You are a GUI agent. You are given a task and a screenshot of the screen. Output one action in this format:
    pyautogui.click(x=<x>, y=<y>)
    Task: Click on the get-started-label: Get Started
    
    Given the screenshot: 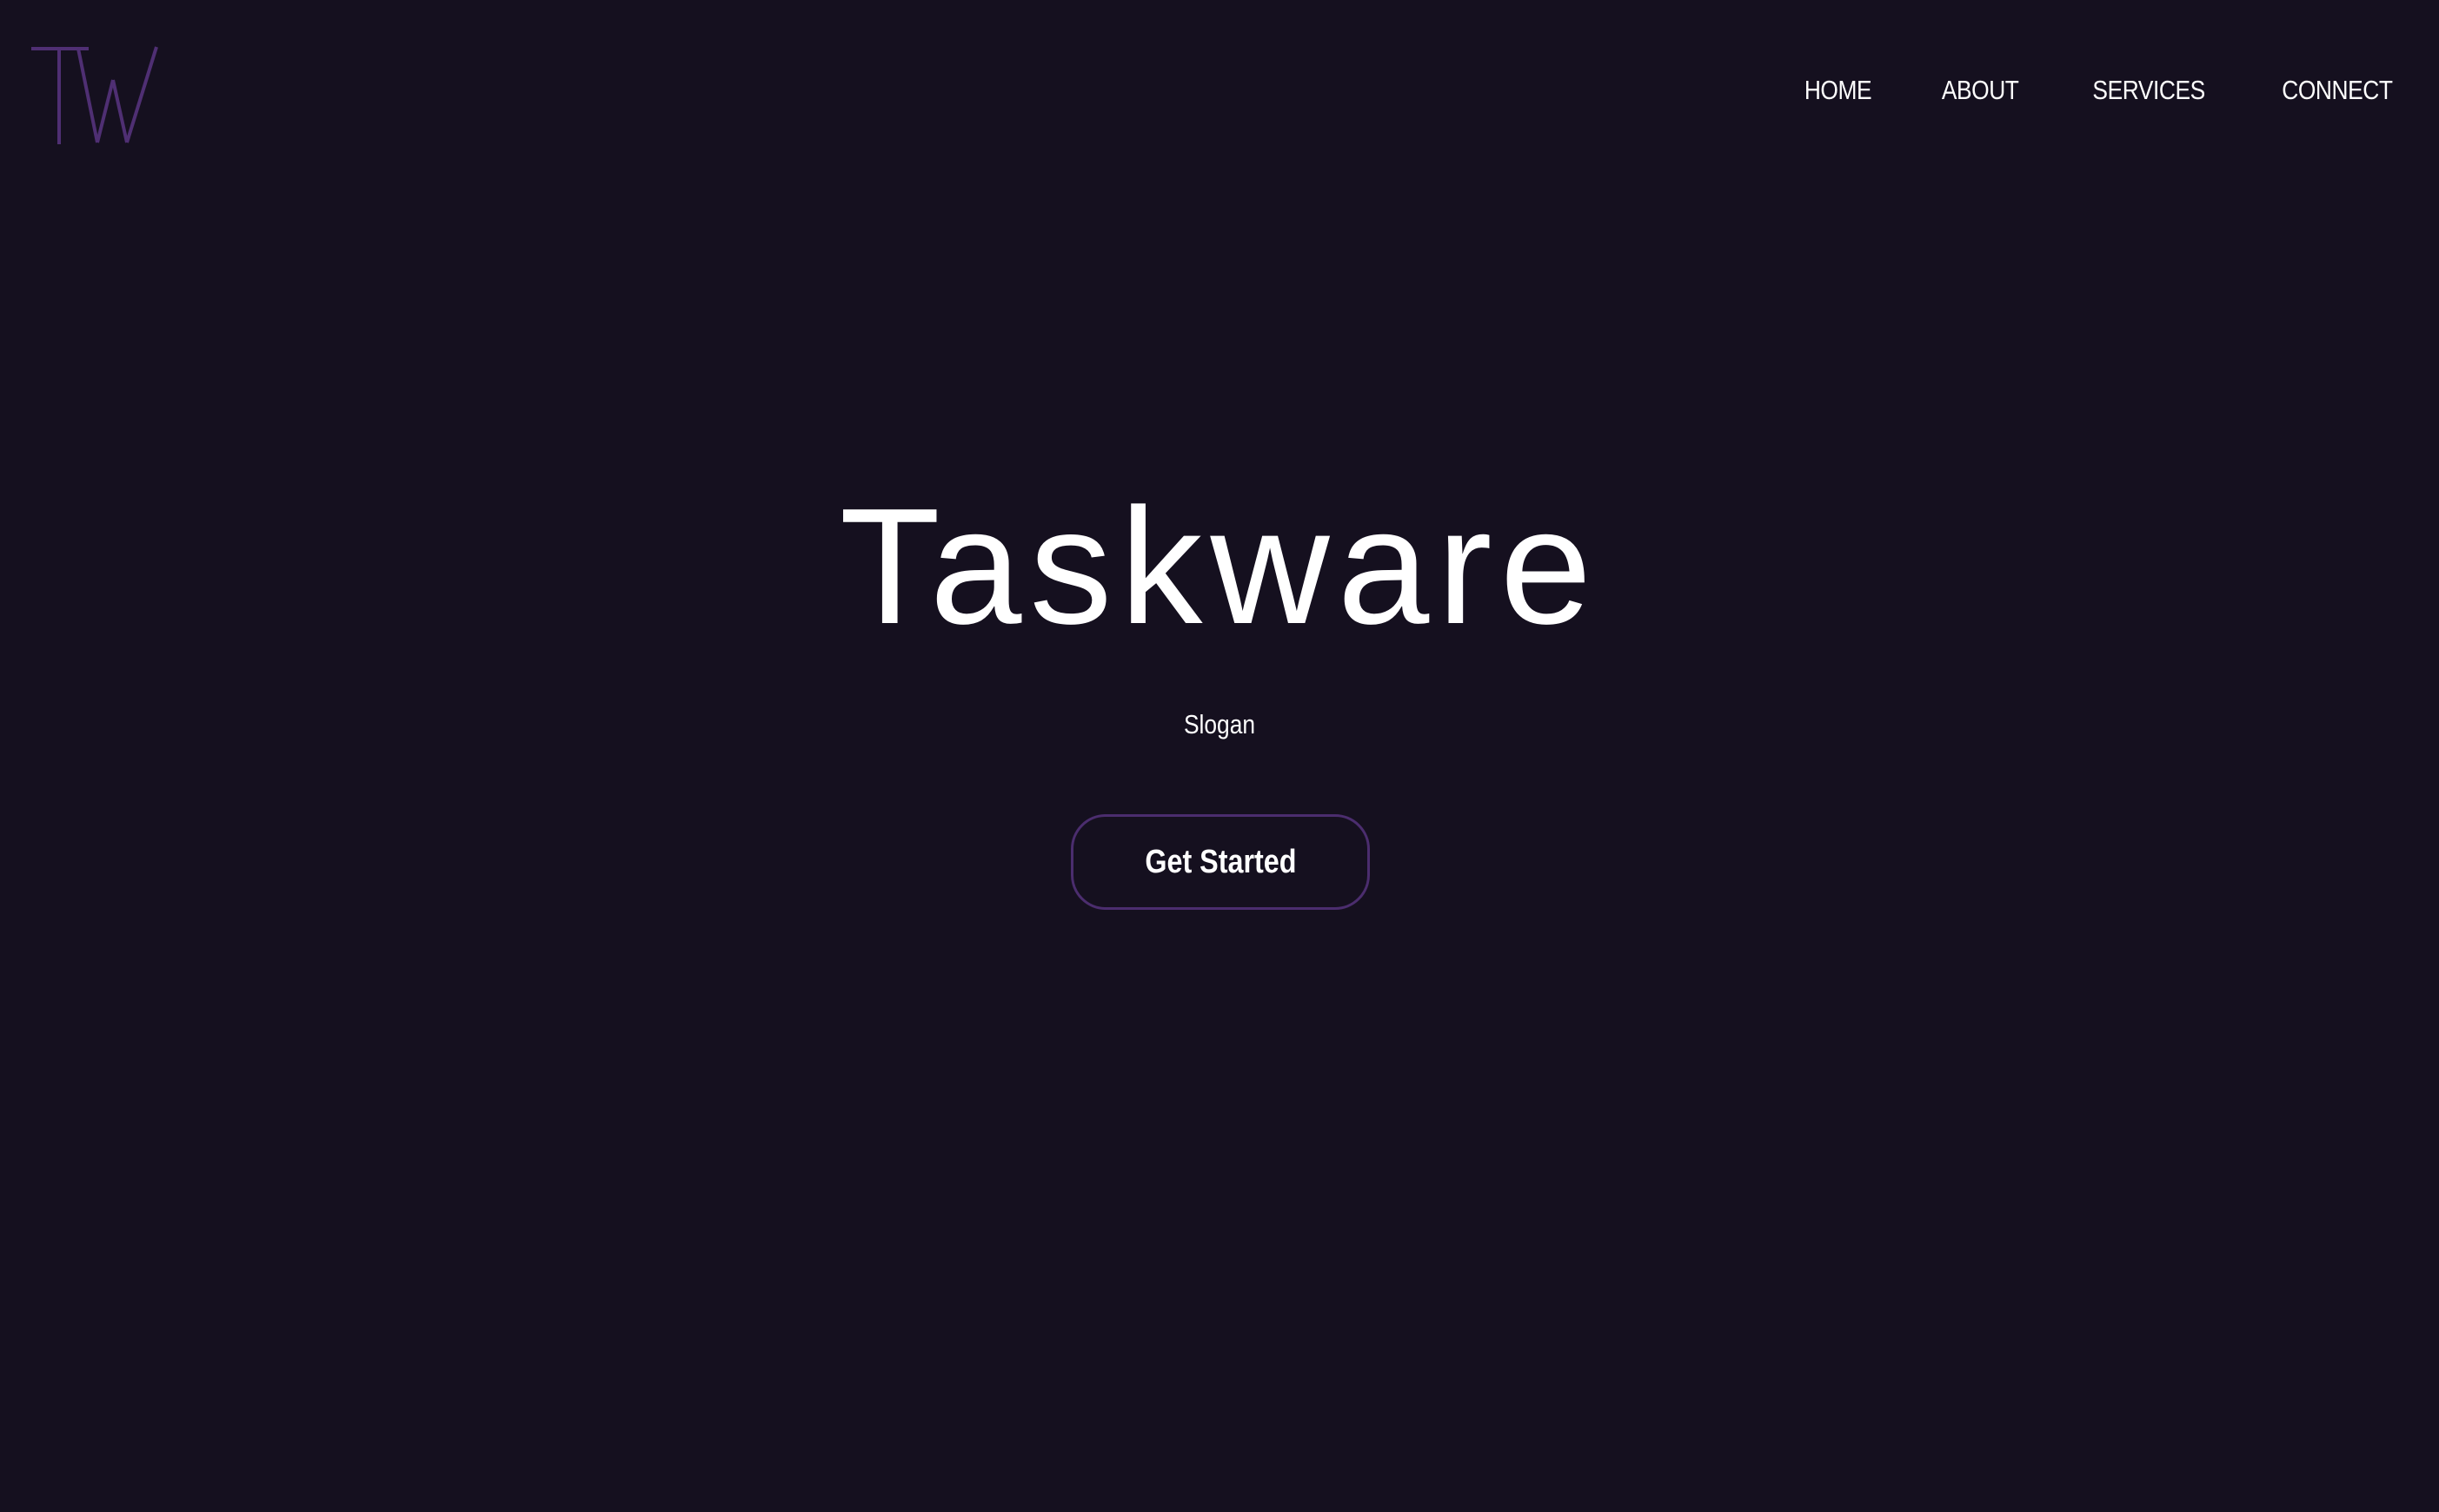 What is the action you would take?
    pyautogui.click(x=1220, y=861)
    